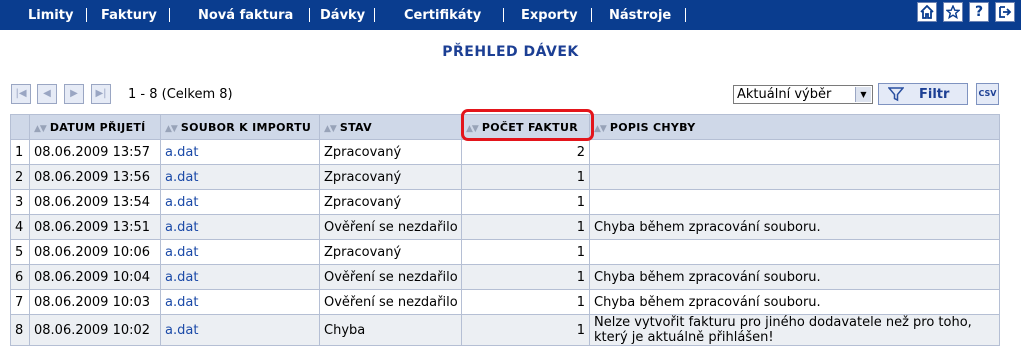 The width and height of the screenshot is (1021, 360). Describe the element at coordinates (1005, 12) in the screenshot. I see `logout-icon` at that location.